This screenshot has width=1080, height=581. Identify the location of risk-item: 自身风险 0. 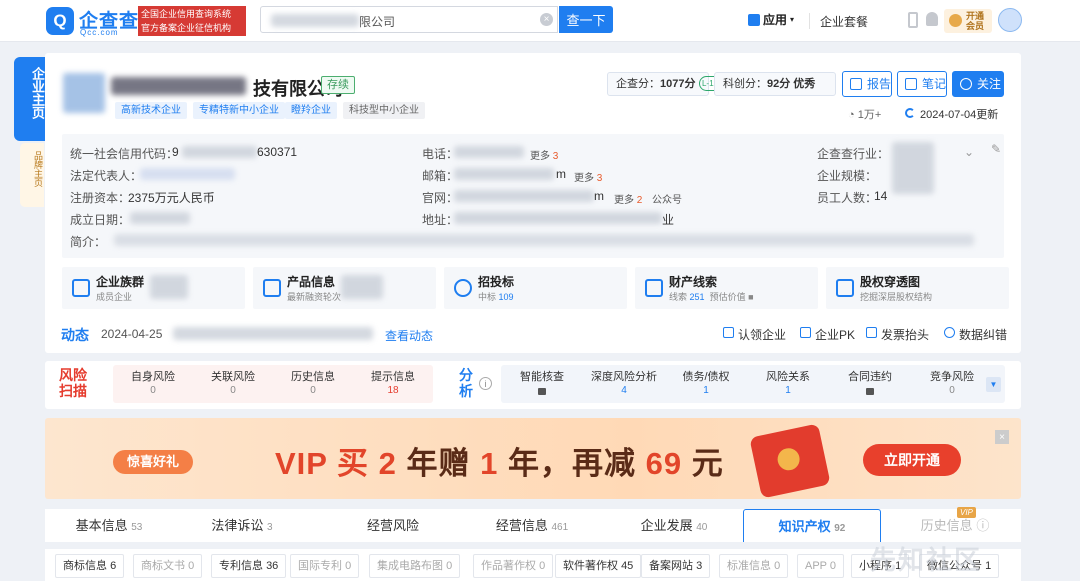
(153, 384).